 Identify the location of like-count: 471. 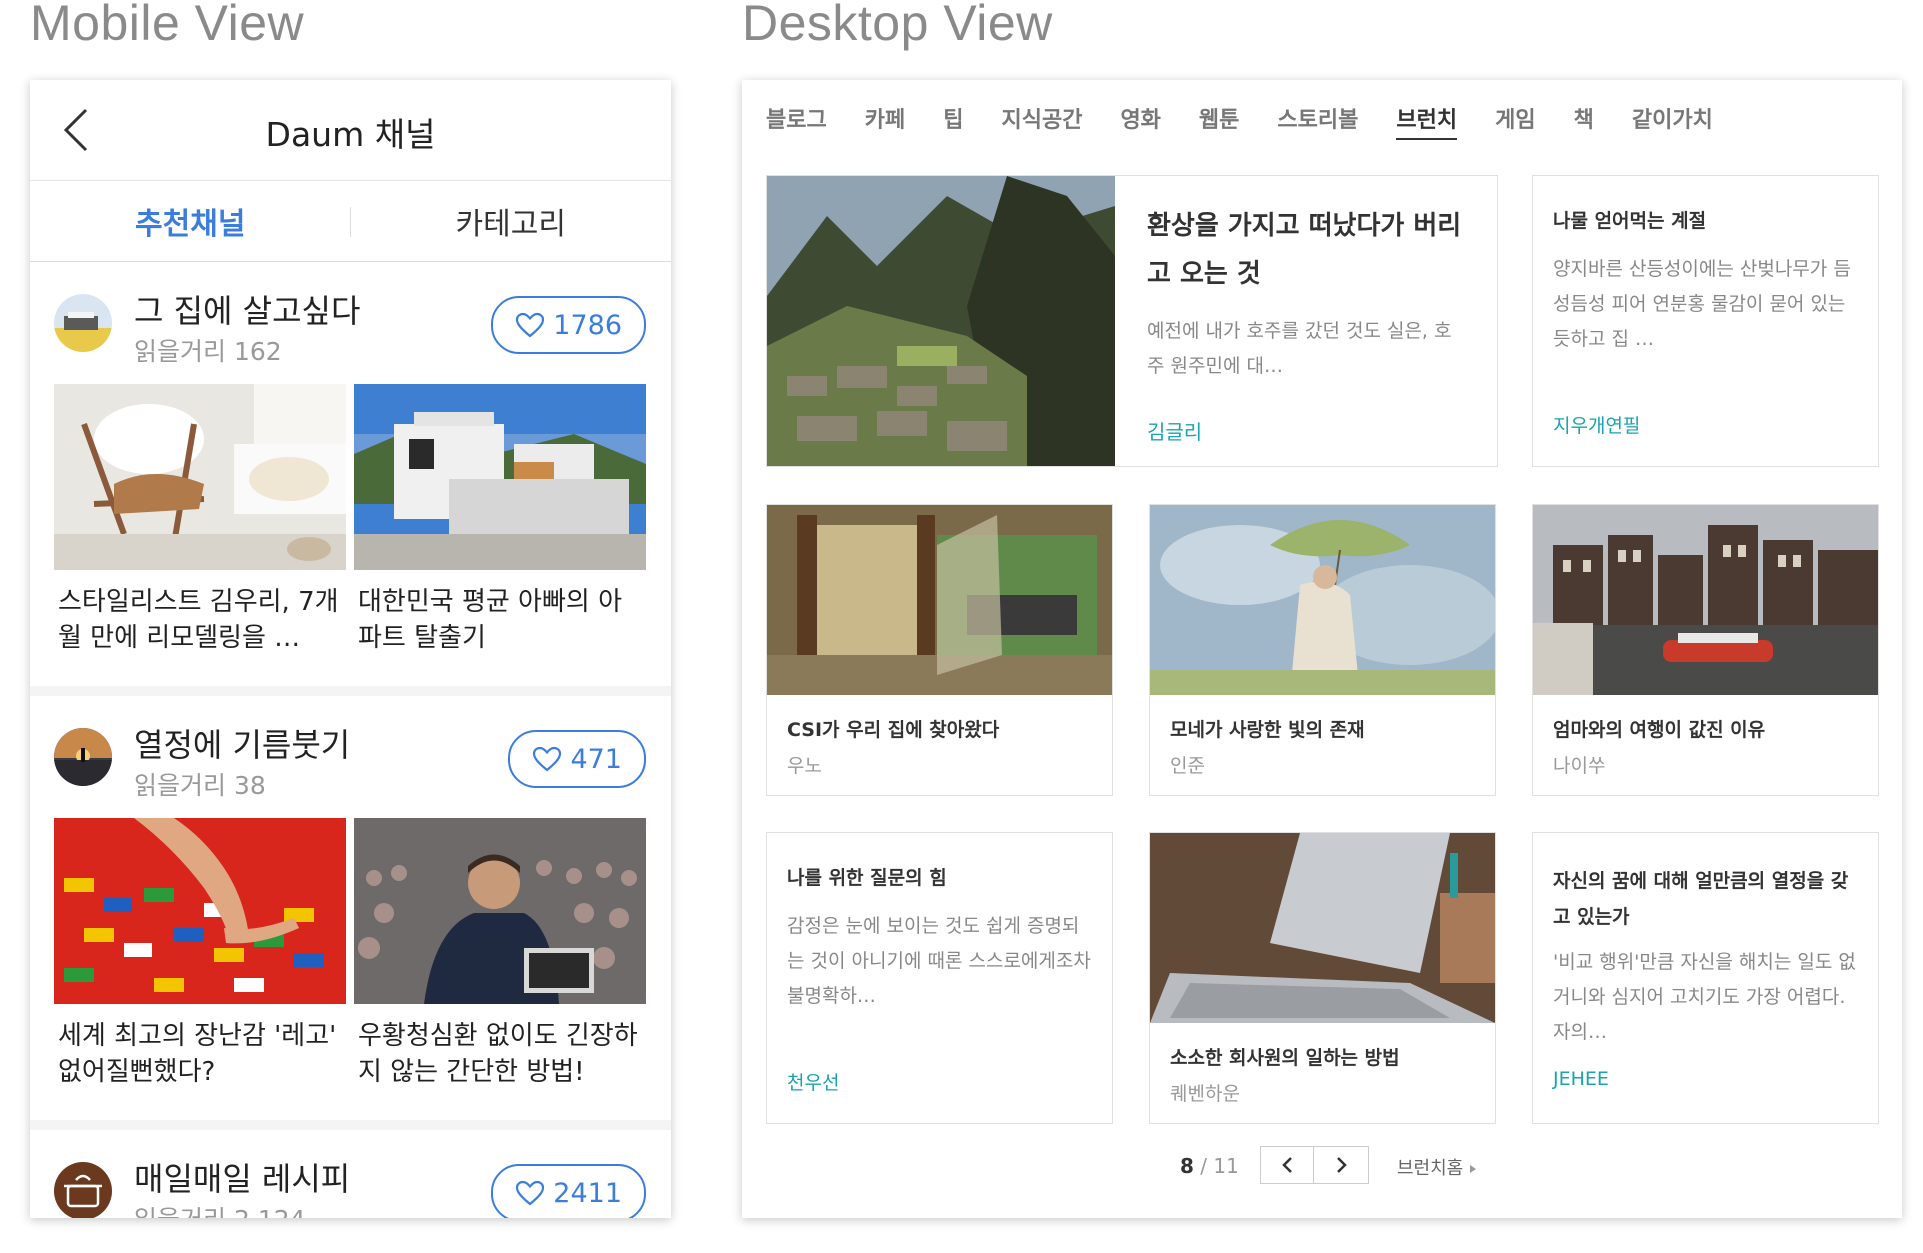
(596, 759).